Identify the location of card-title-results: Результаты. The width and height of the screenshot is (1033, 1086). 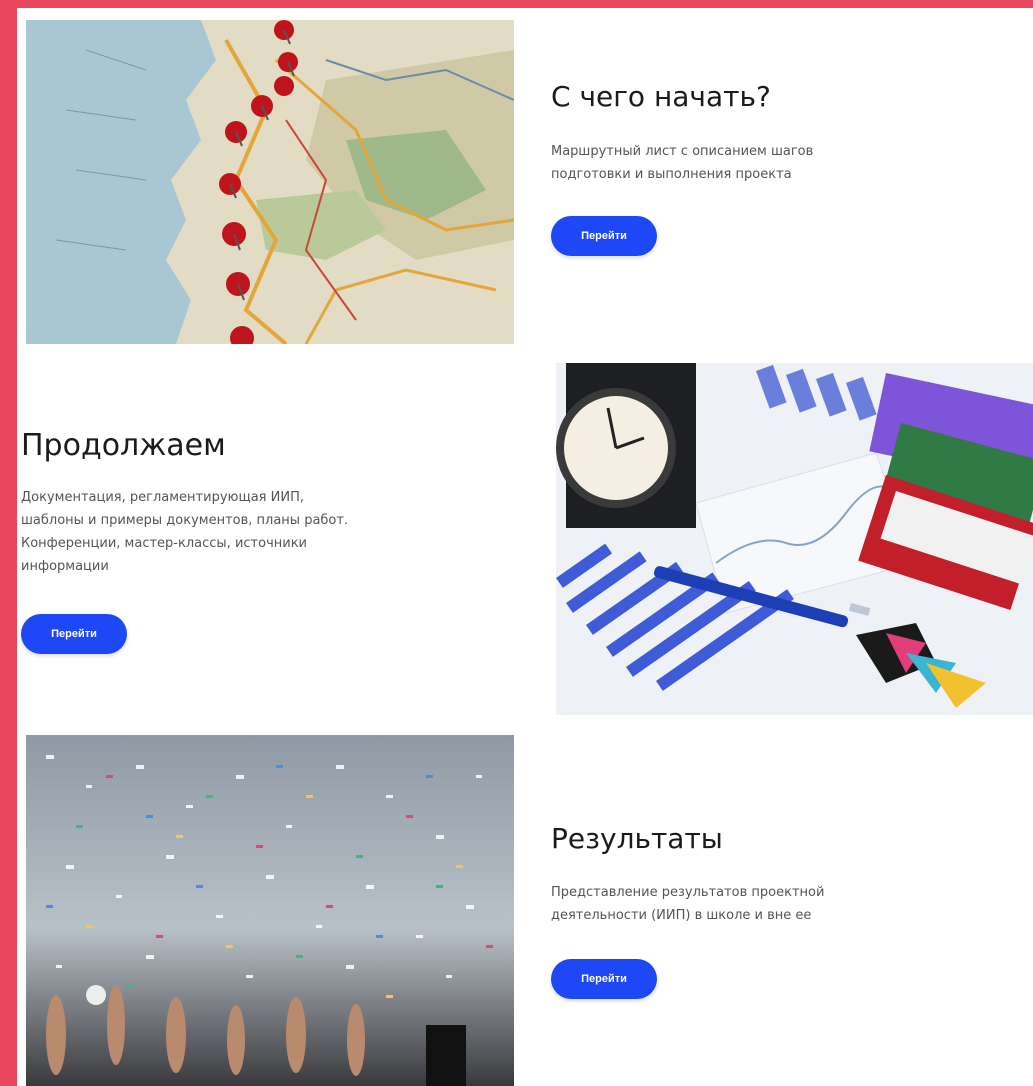
(637, 838).